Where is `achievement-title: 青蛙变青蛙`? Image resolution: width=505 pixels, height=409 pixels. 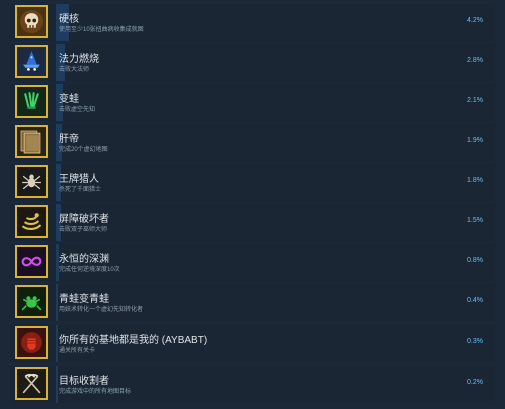
achievement-title: 青蛙变青蛙 is located at coordinates (84, 299).